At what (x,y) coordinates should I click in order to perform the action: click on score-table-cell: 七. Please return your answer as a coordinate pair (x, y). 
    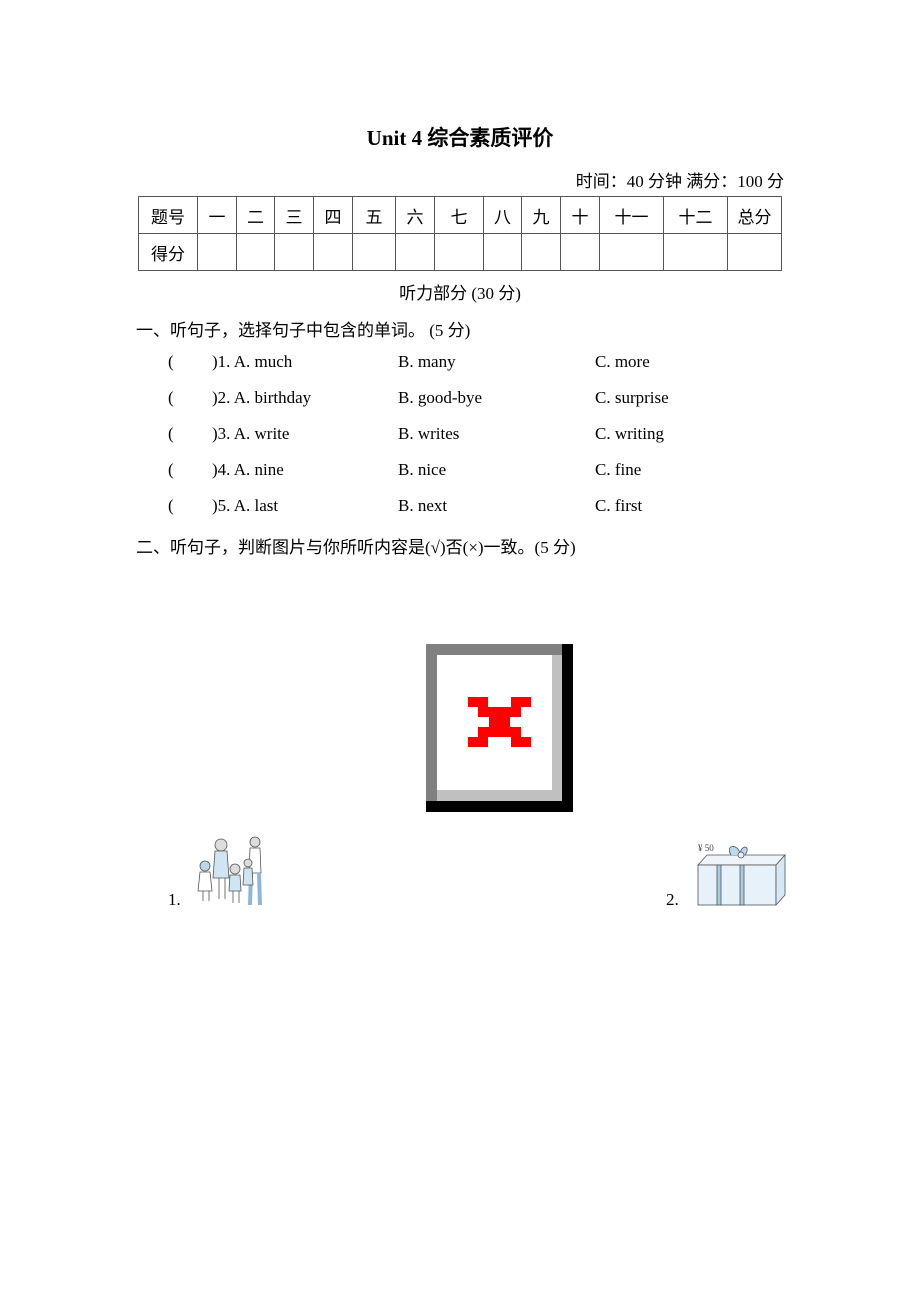
    Looking at the image, I should click on (459, 215).